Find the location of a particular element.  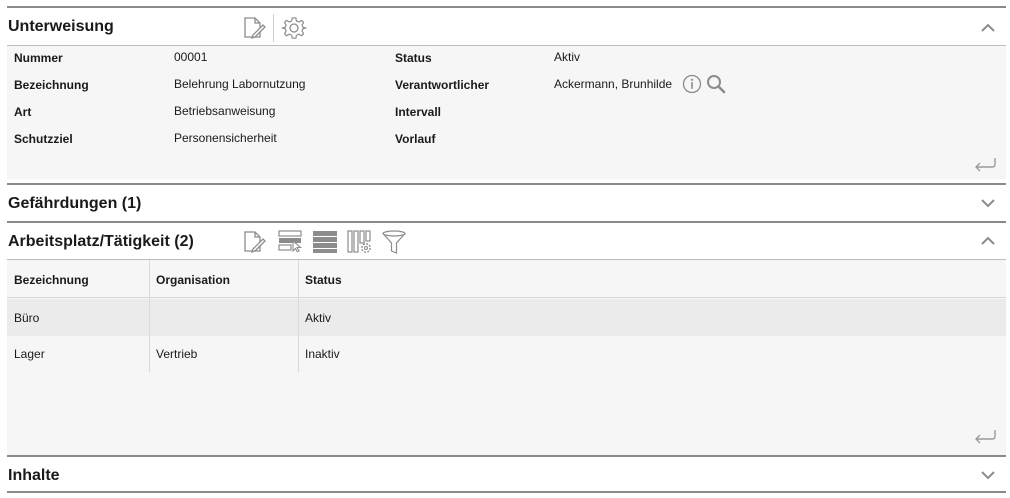

search-icon is located at coordinates (716, 84).